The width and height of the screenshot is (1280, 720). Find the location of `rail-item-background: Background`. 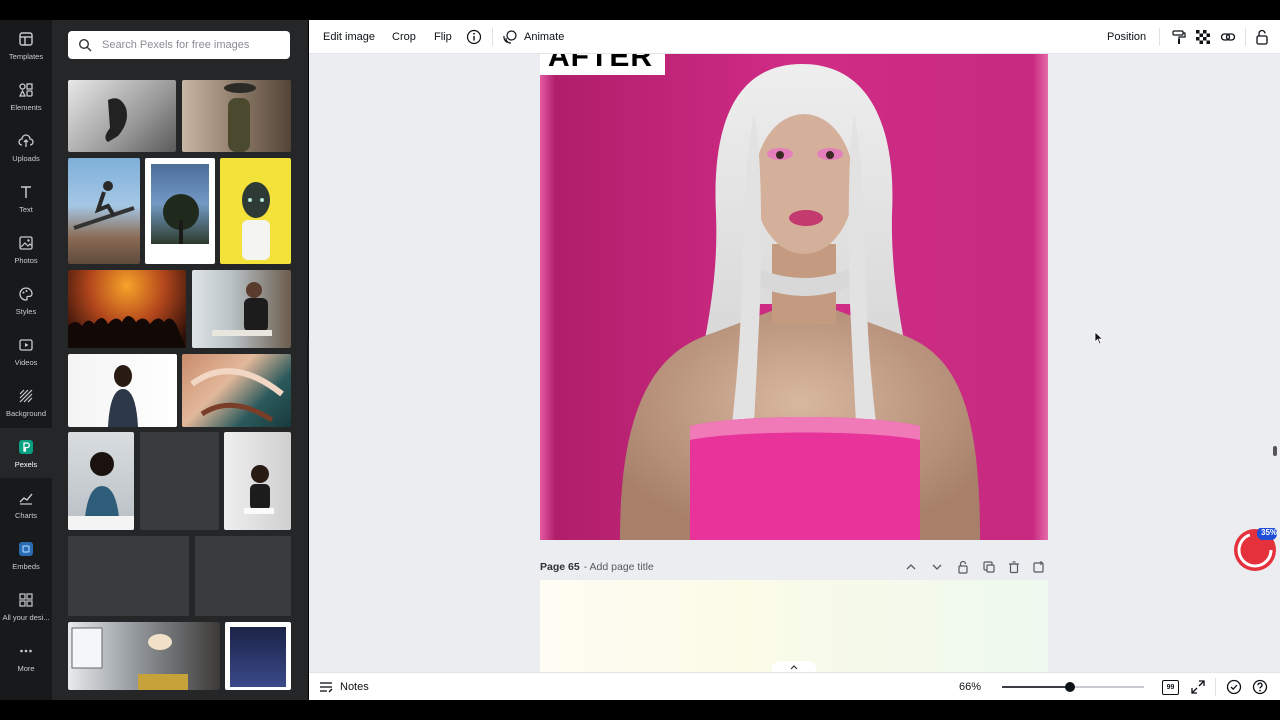

rail-item-background: Background is located at coordinates (26, 402).